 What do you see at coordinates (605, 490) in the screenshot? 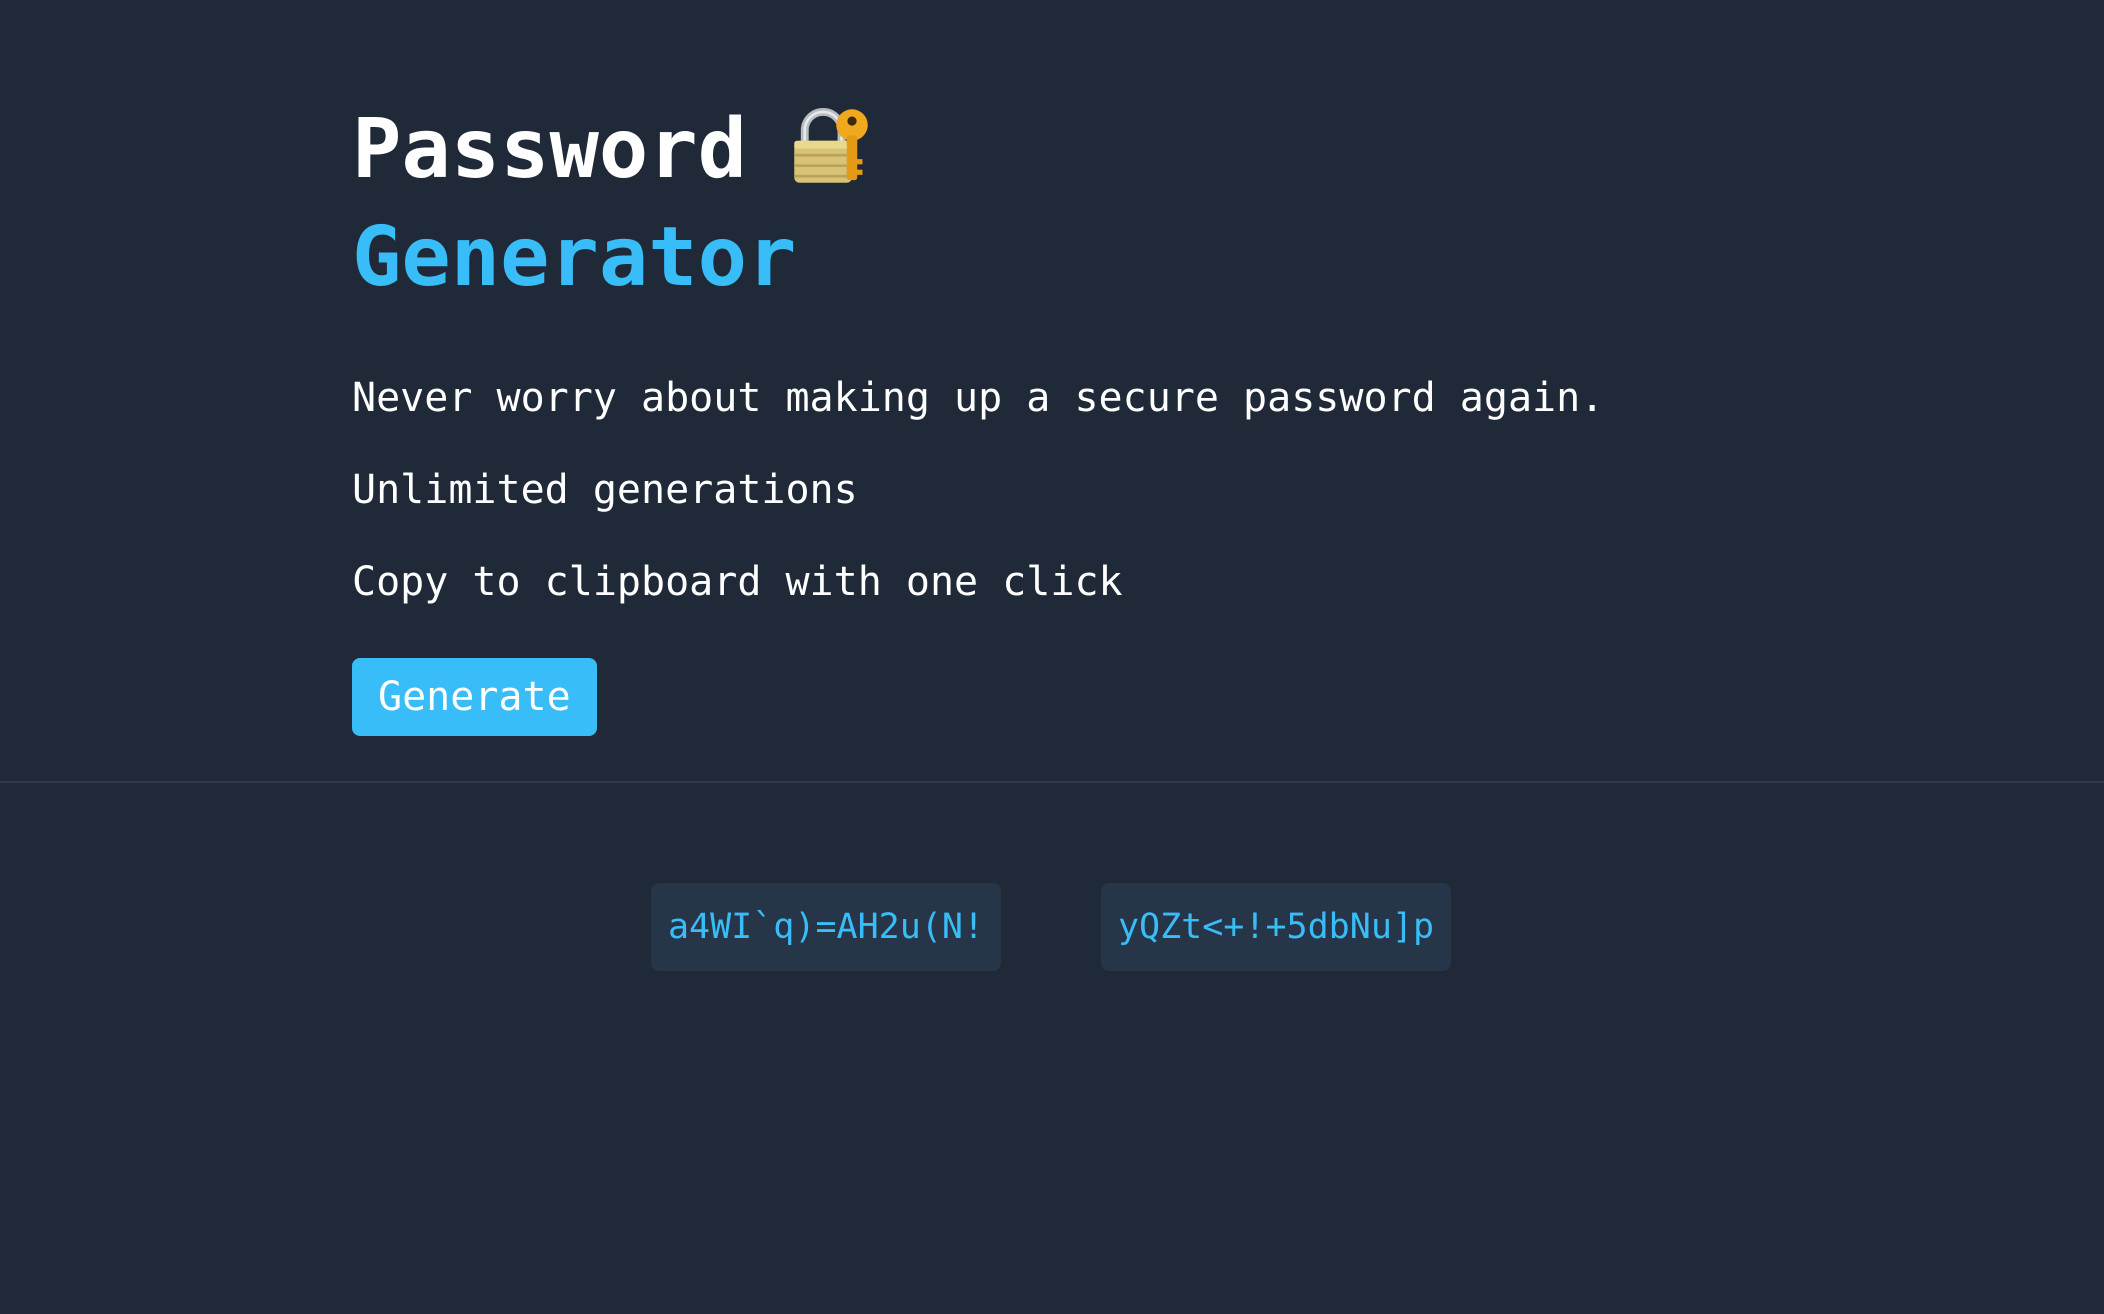
I see `feature-unlimited-generations: Unlimited generations` at bounding box center [605, 490].